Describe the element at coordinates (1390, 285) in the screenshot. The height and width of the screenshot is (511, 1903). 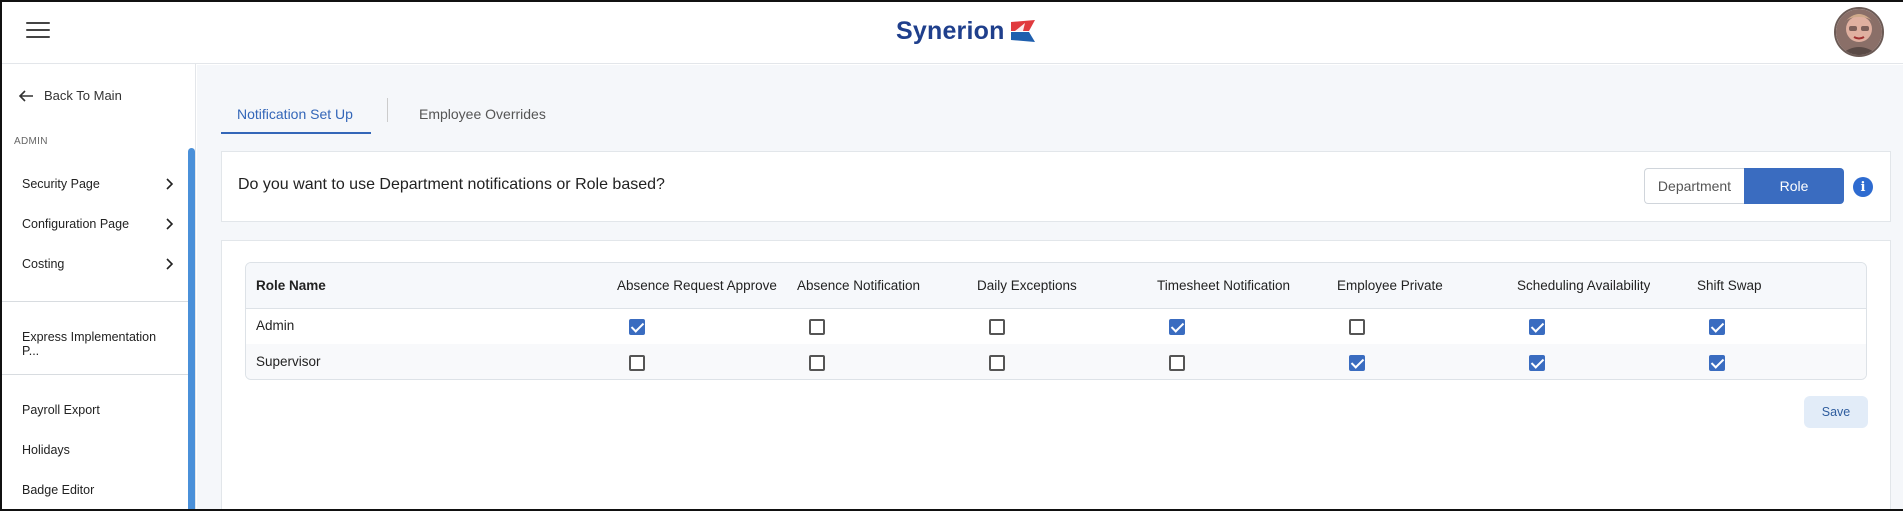
I see `column-header-employee-private: Employee Private` at that location.